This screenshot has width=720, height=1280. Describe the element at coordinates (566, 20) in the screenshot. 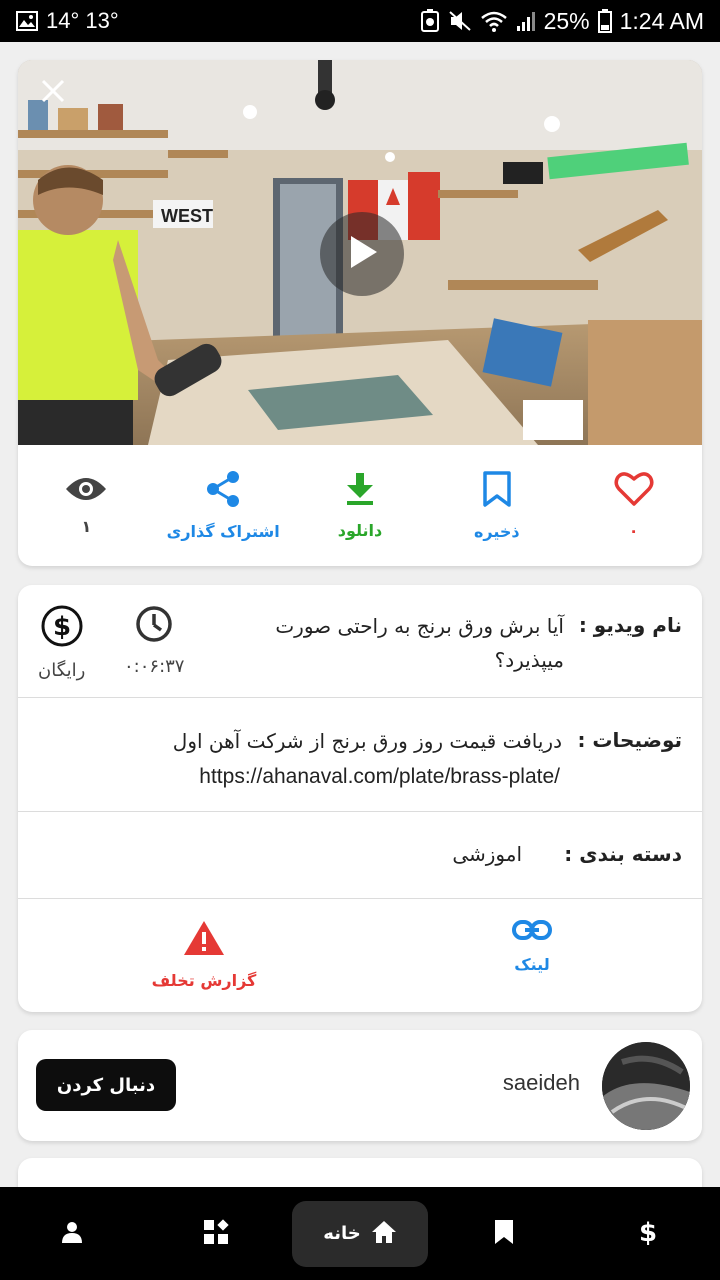

I see `battery-percent: 25%` at that location.